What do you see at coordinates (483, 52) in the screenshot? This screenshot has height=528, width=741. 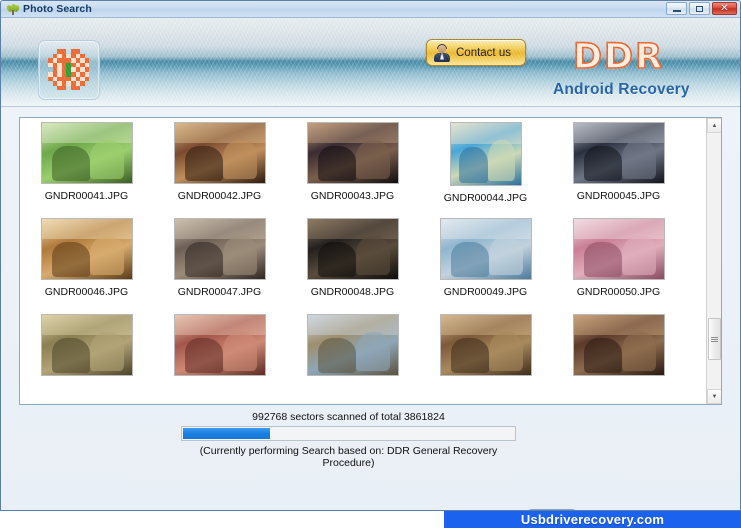 I see `contact-us-label: Contact us` at bounding box center [483, 52].